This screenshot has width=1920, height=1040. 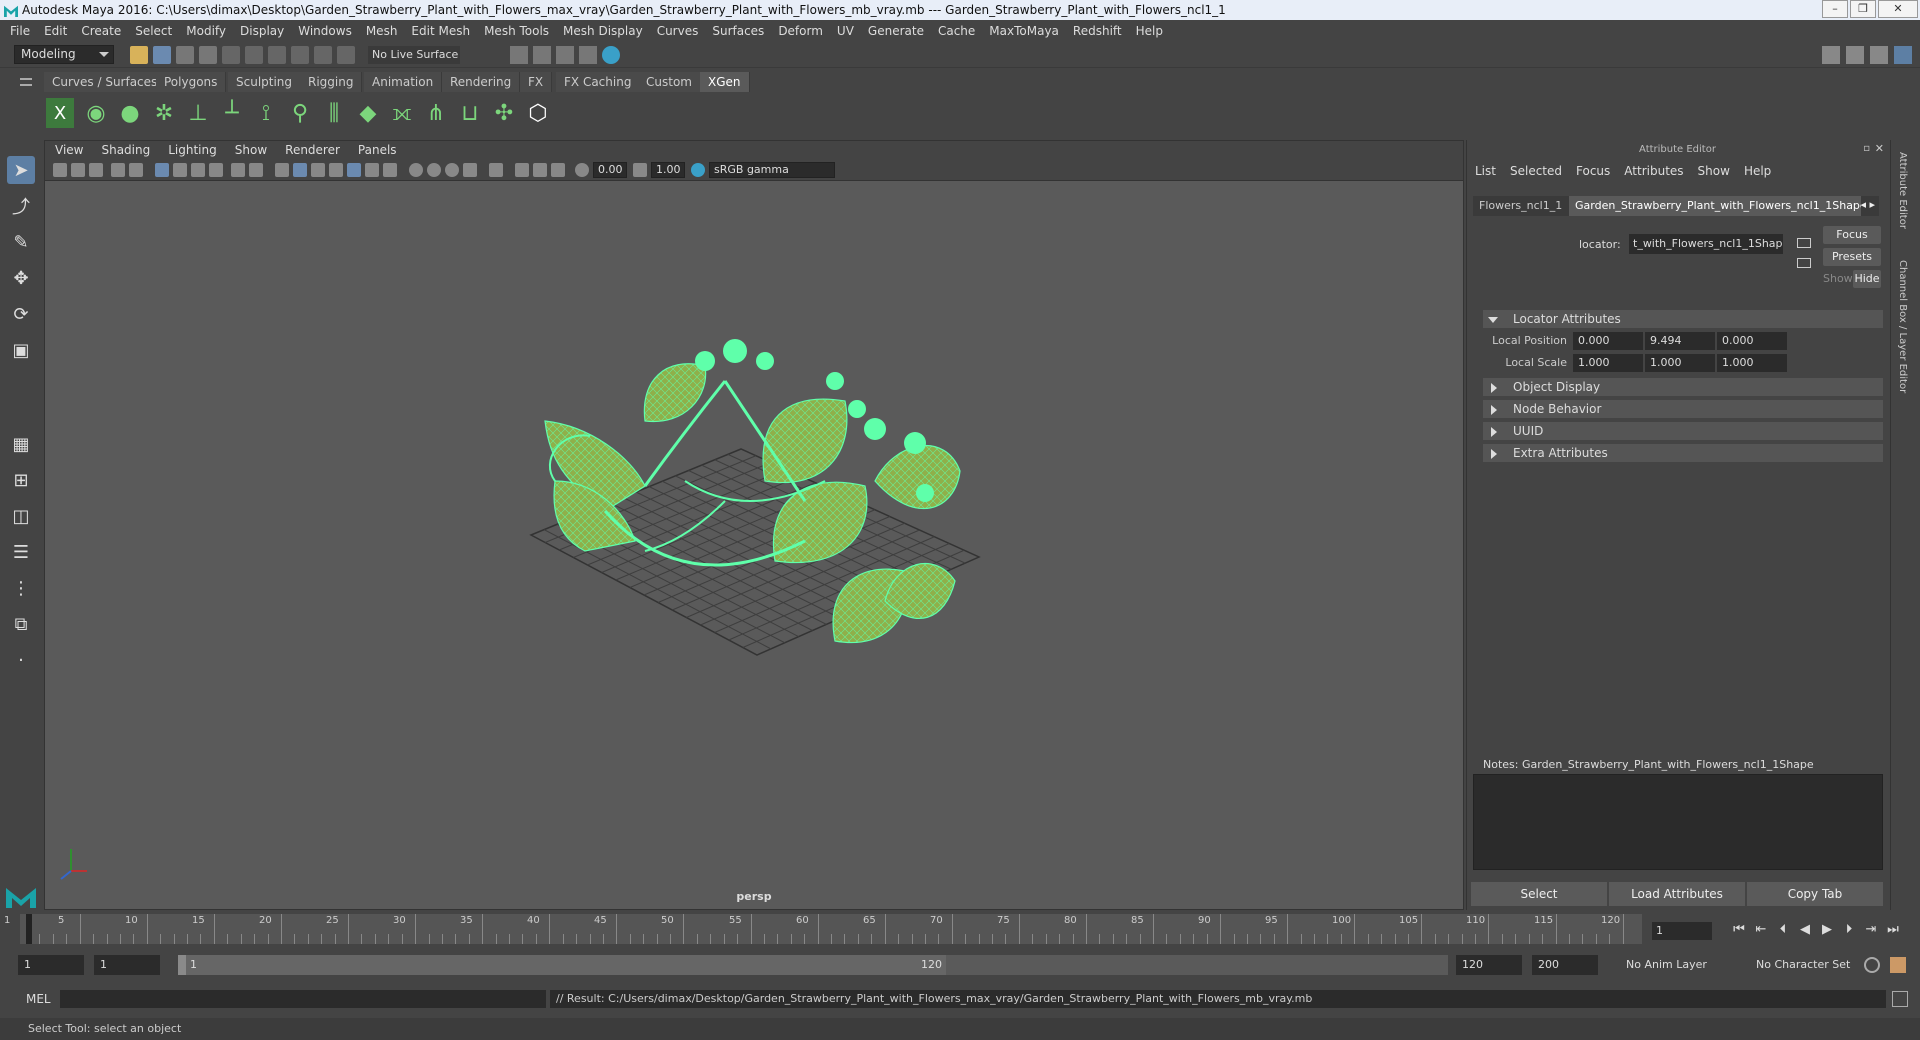 What do you see at coordinates (303, 999) in the screenshot?
I see `command-input` at bounding box center [303, 999].